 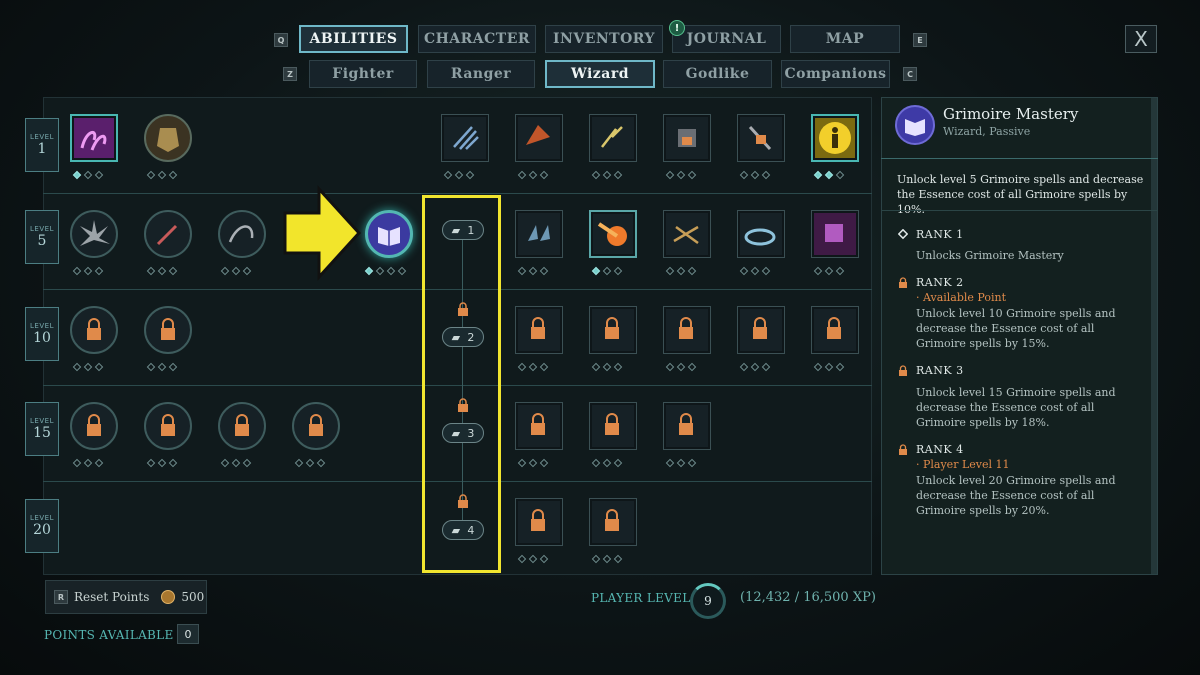 What do you see at coordinates (915, 125) in the screenshot?
I see `grimoire-book-icon` at bounding box center [915, 125].